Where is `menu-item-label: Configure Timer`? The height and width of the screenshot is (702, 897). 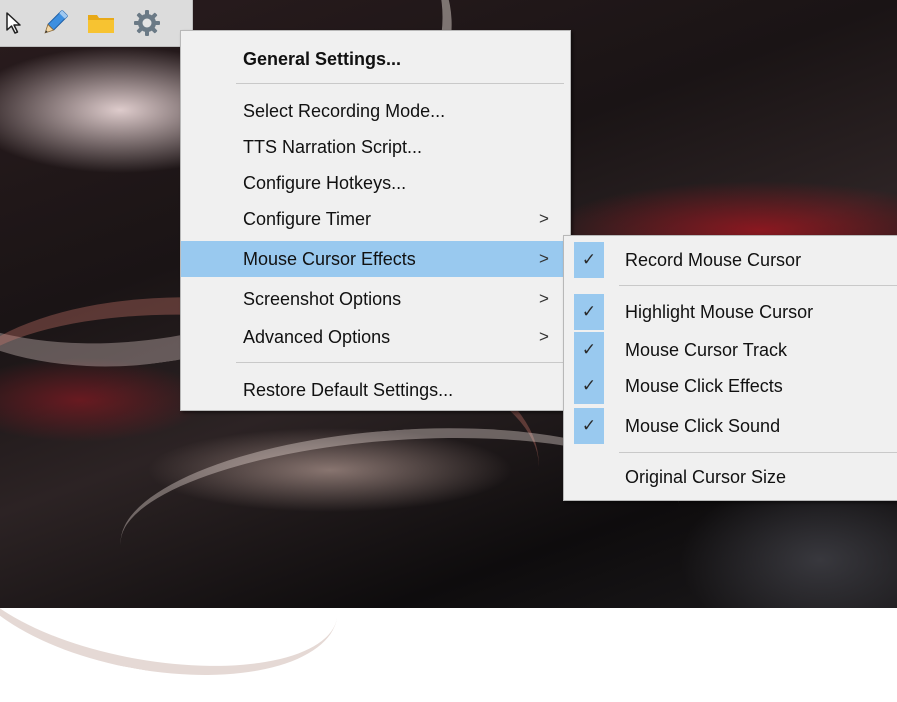
menu-item-label: Configure Timer is located at coordinates (307, 218).